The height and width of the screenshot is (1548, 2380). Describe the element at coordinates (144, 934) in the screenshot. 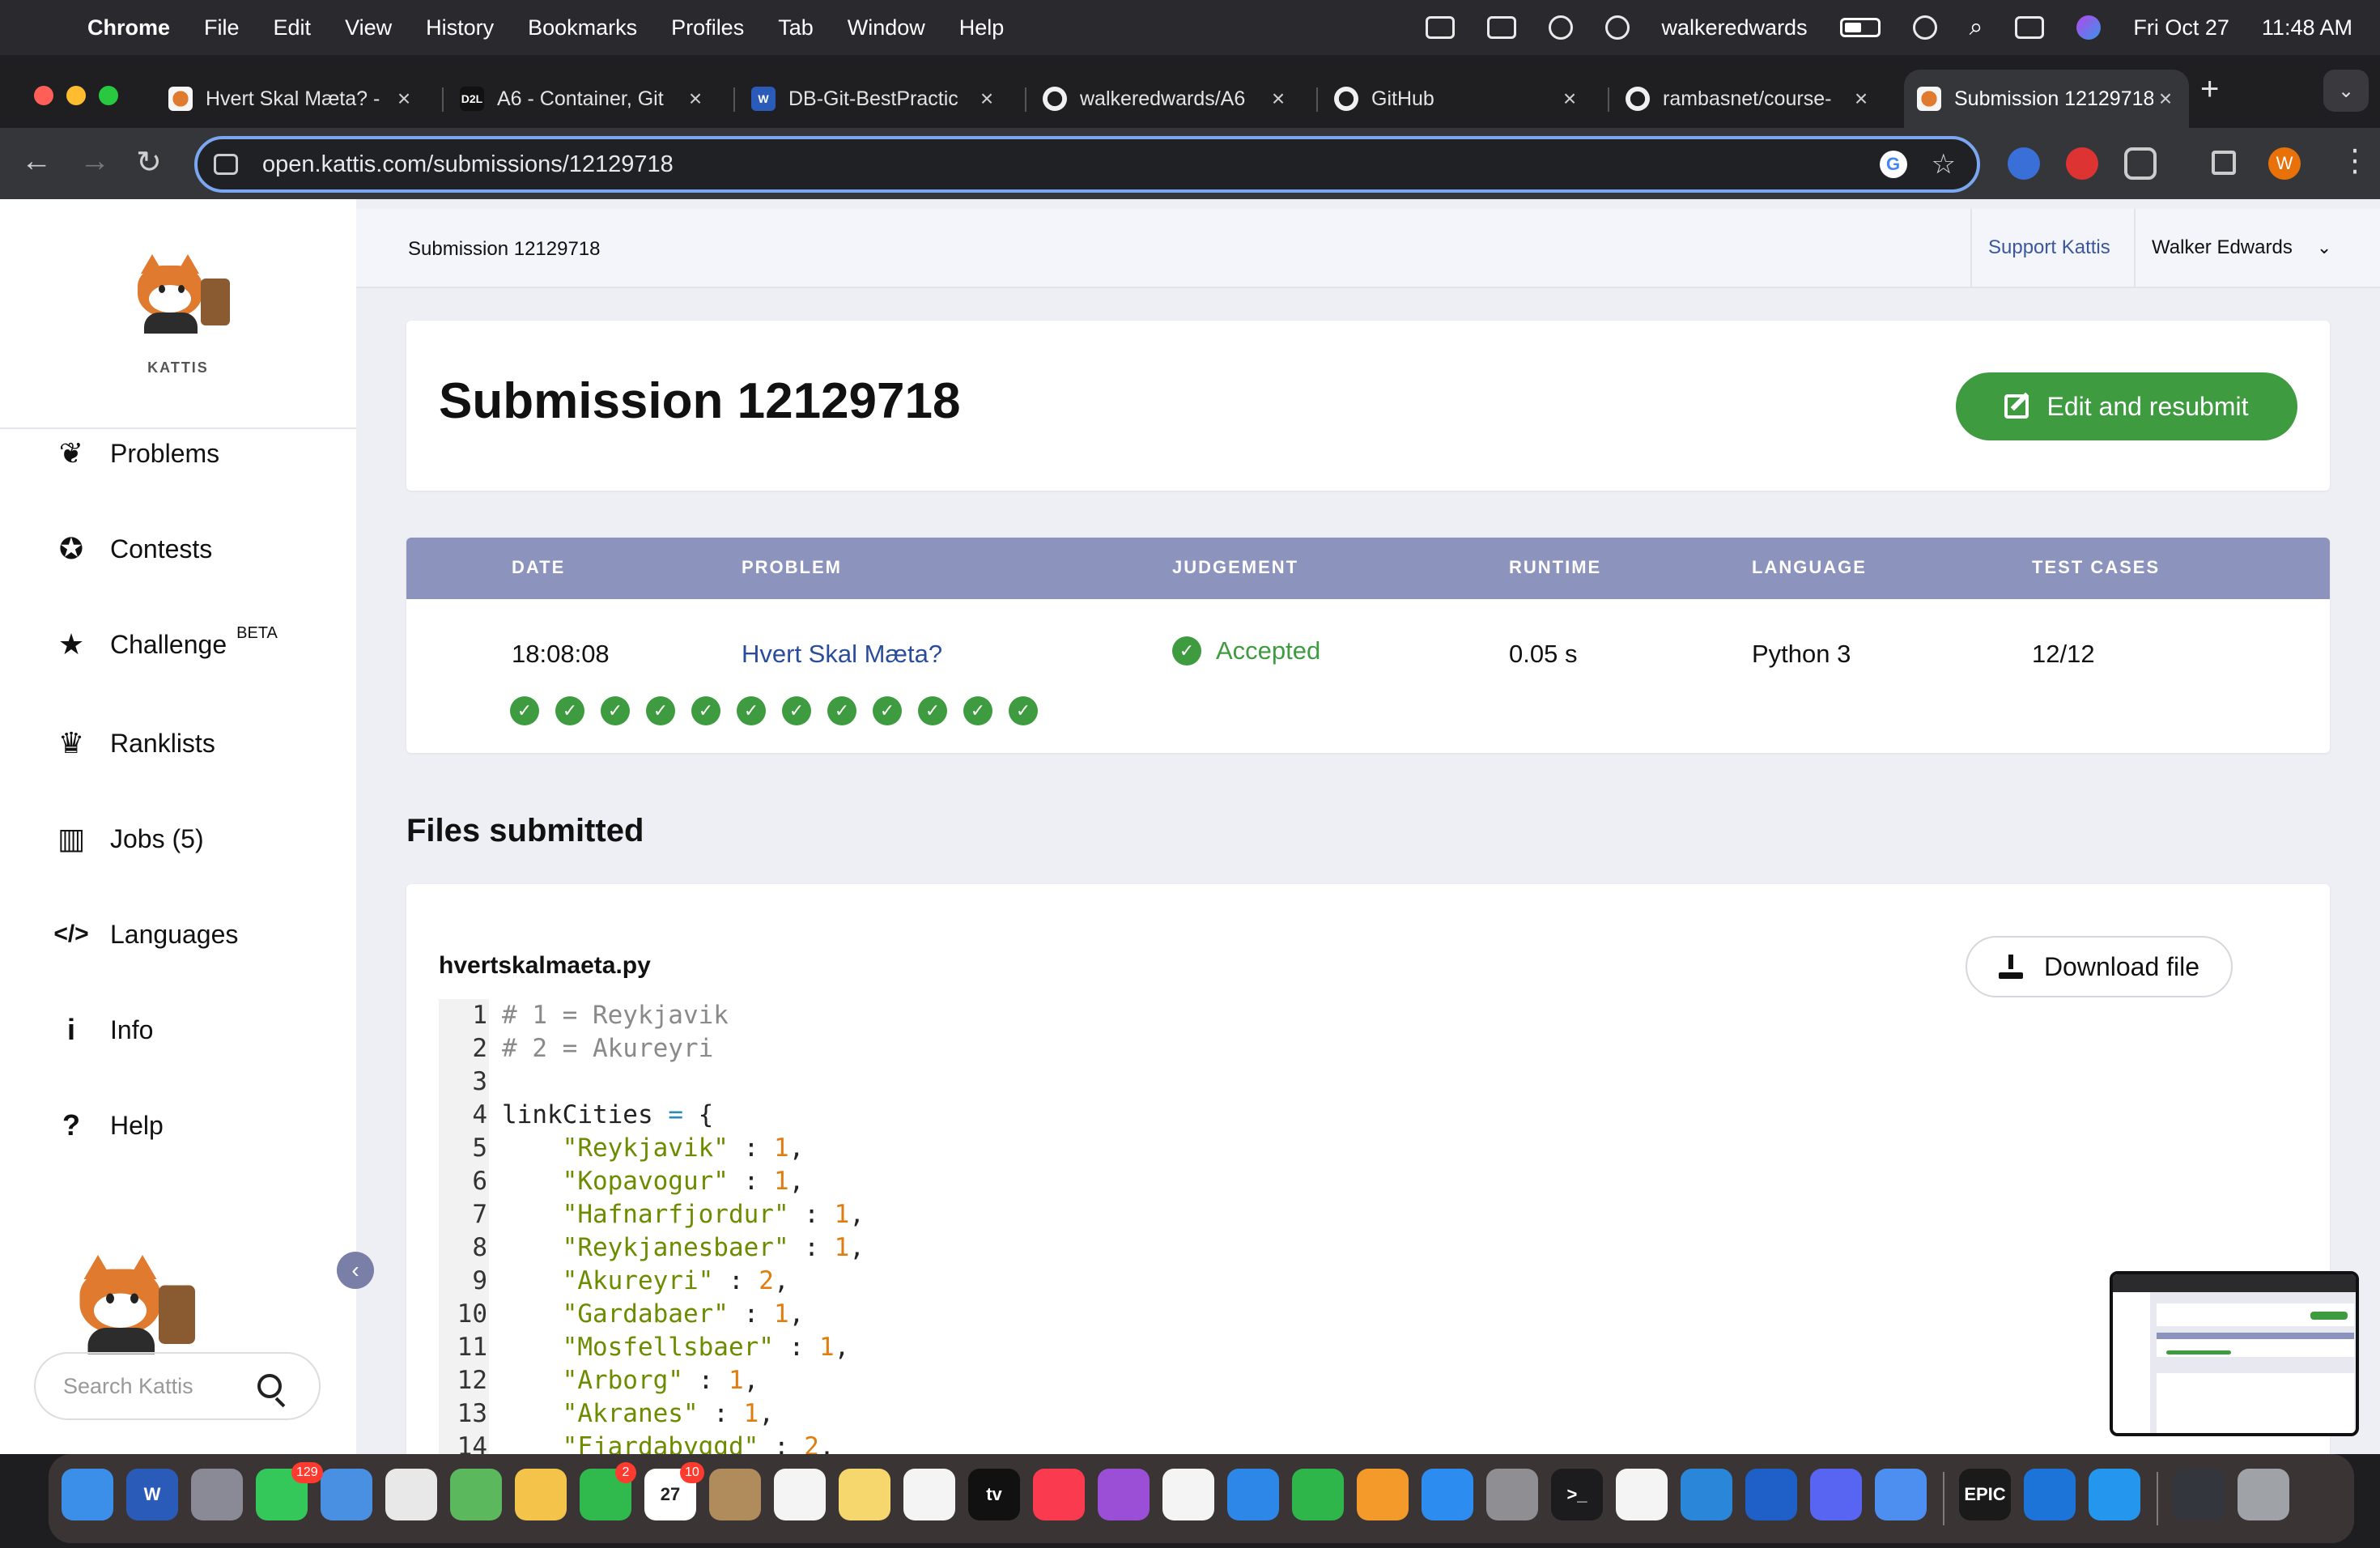

I see `sidebar-item-languages: </> Languages` at that location.